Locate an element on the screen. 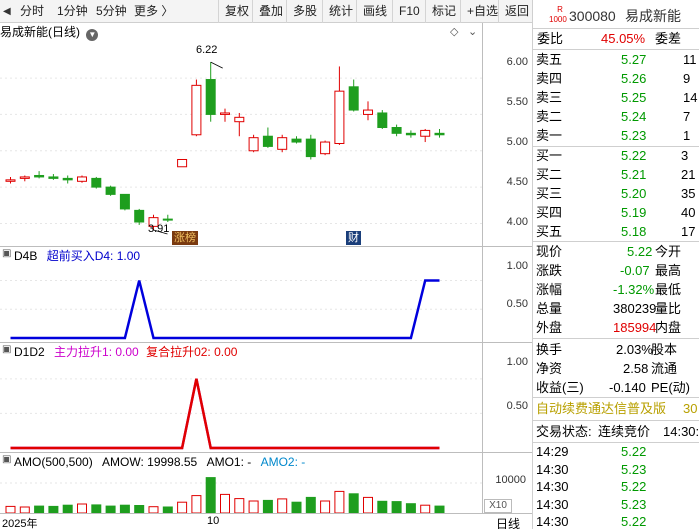 The image size is (699, 529). buy-volume: 35 is located at coordinates (688, 193).